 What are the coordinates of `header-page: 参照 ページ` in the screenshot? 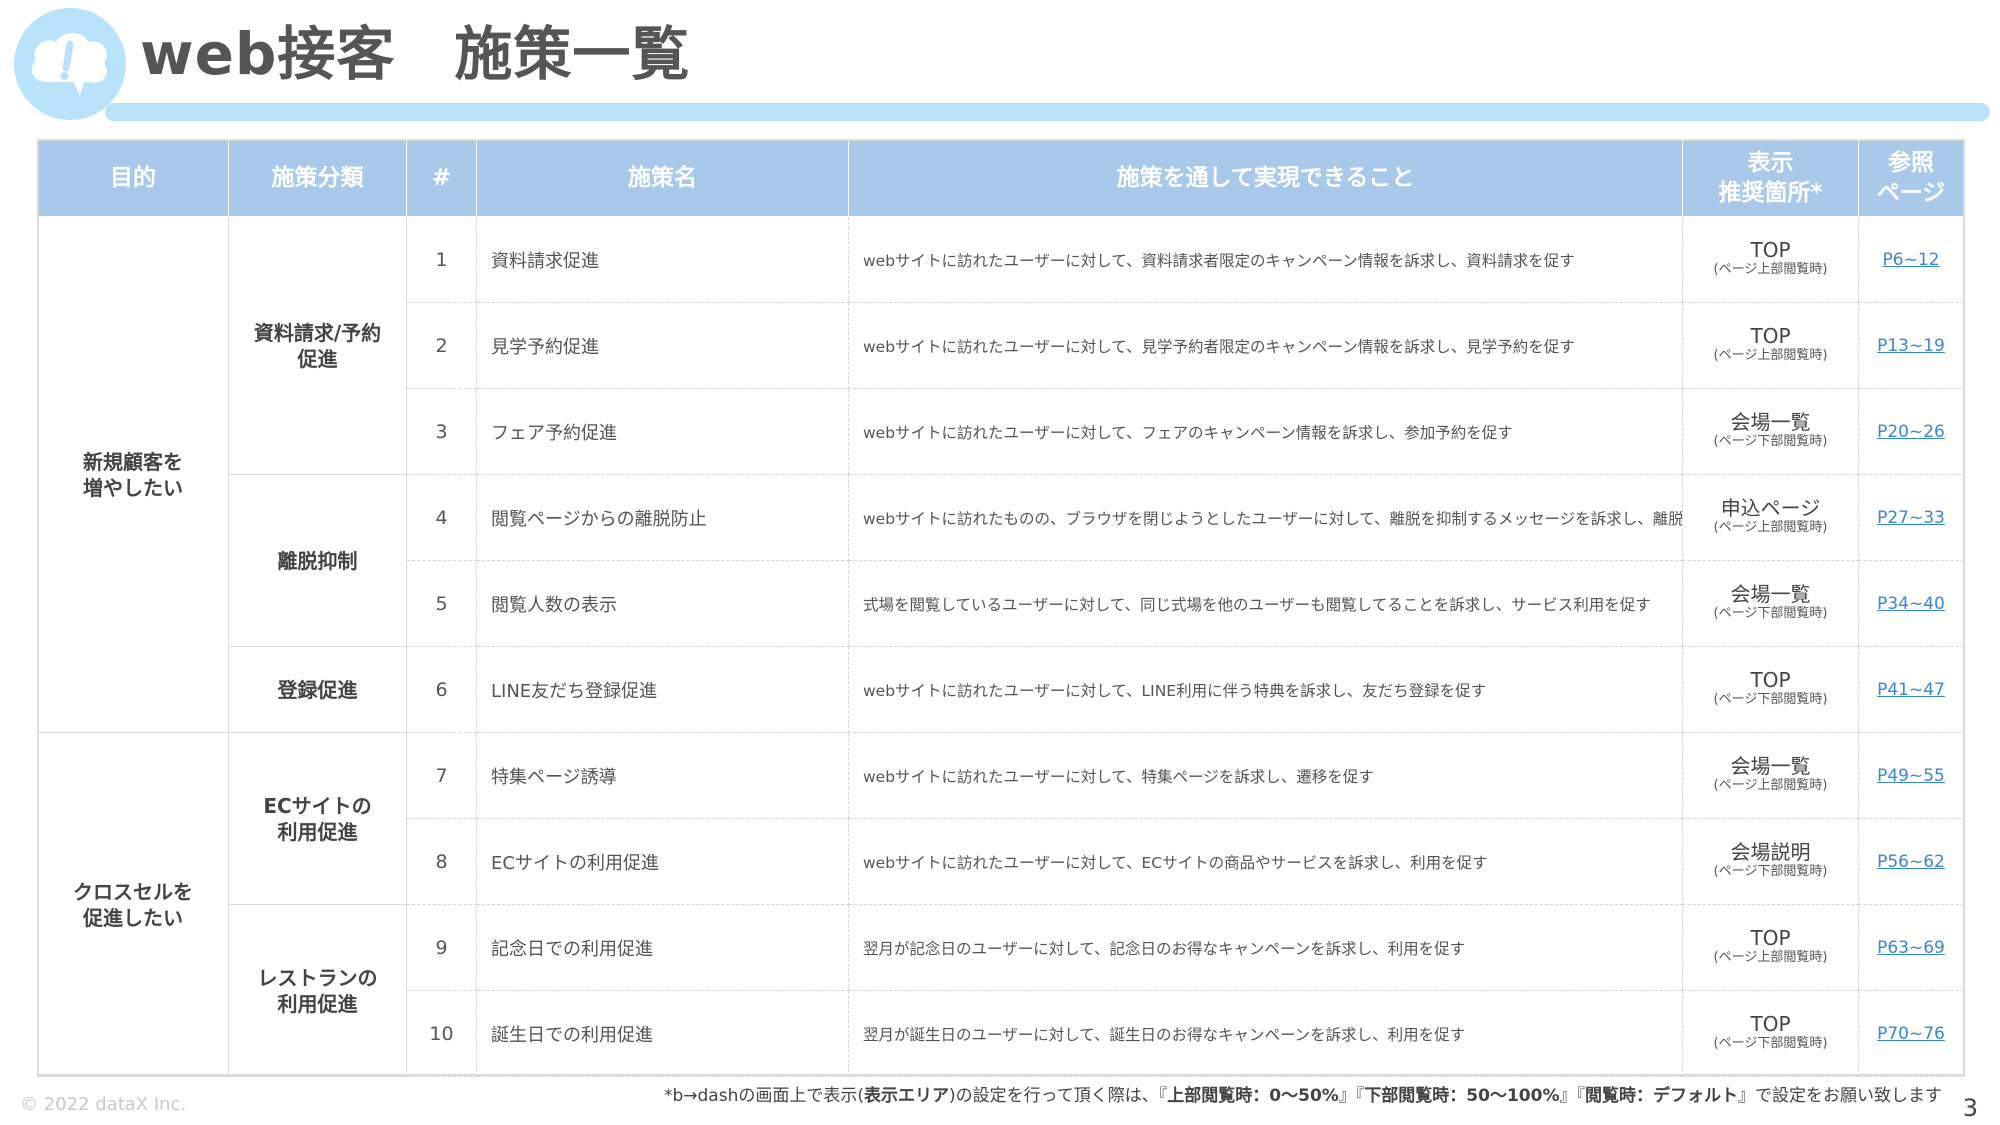 It's located at (1911, 178).